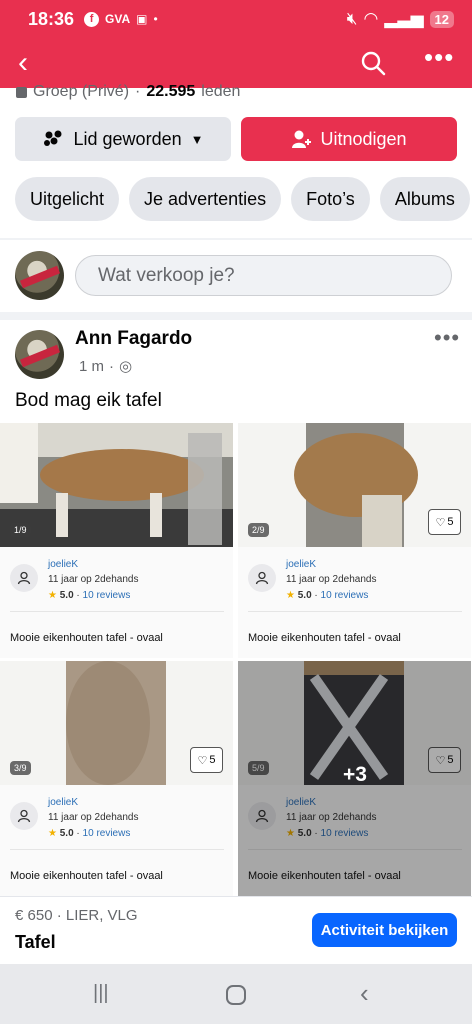 This screenshot has width=472, height=1024. I want to click on more-icon: •••, so click(439, 57).